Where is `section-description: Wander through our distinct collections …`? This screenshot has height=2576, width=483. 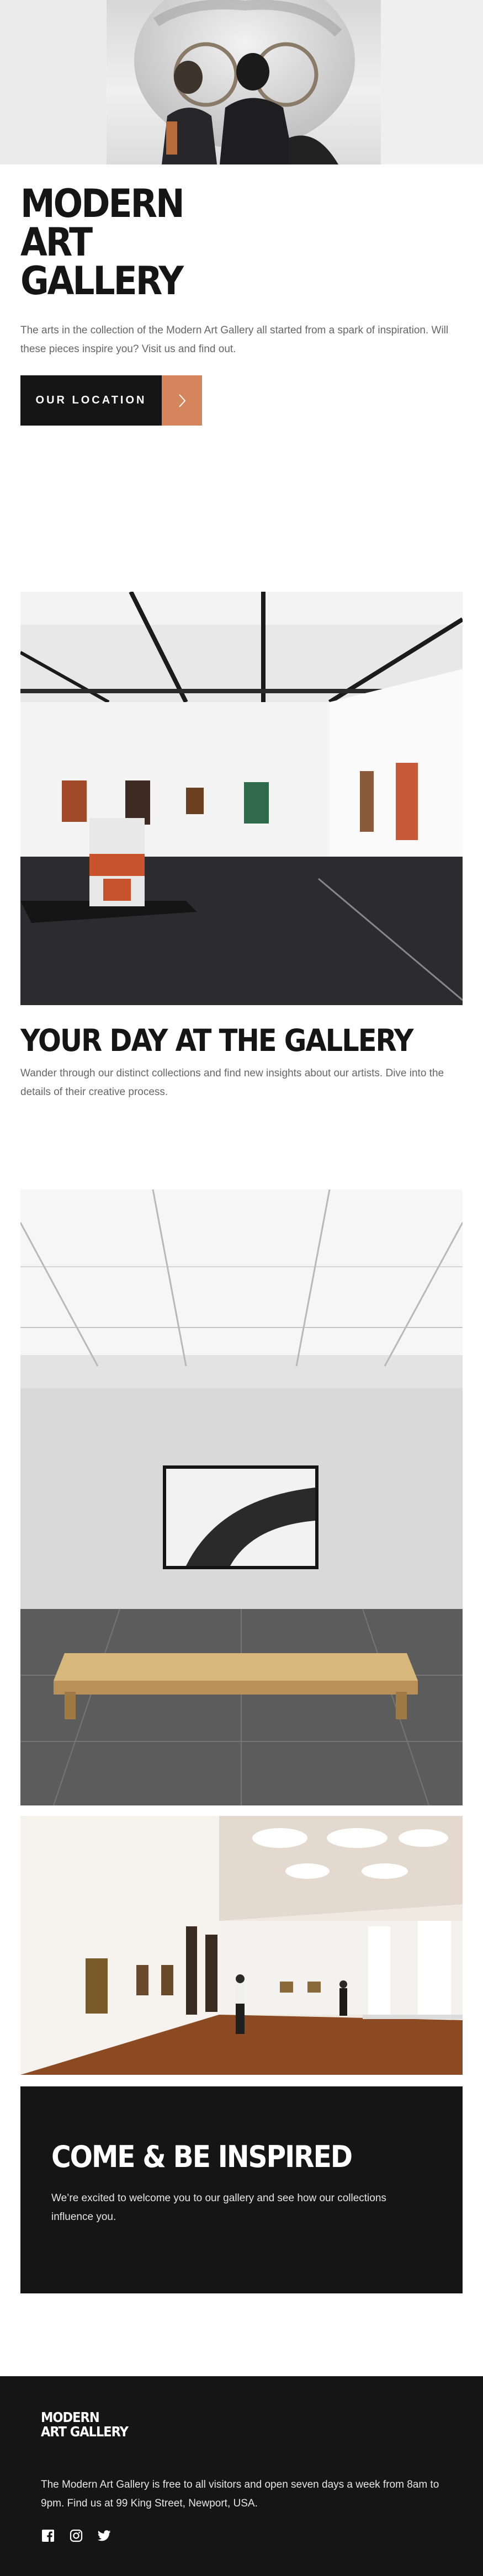 section-description: Wander through our distinct collections … is located at coordinates (232, 1082).